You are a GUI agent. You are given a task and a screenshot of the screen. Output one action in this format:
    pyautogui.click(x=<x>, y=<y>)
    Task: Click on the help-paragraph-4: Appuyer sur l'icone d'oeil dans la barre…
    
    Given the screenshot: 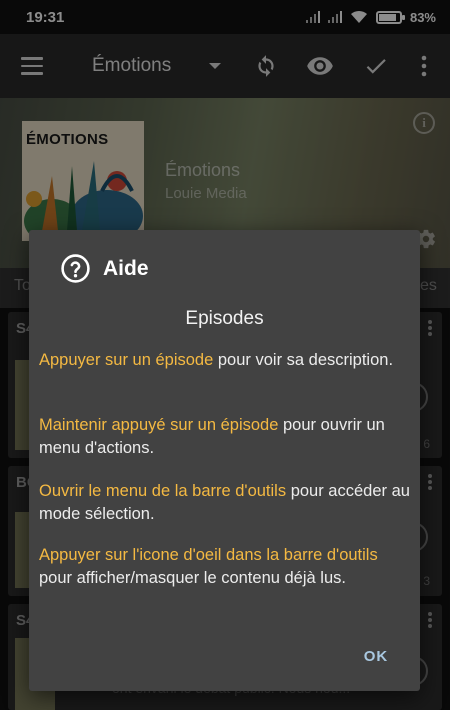 What is the action you would take?
    pyautogui.click(x=227, y=567)
    